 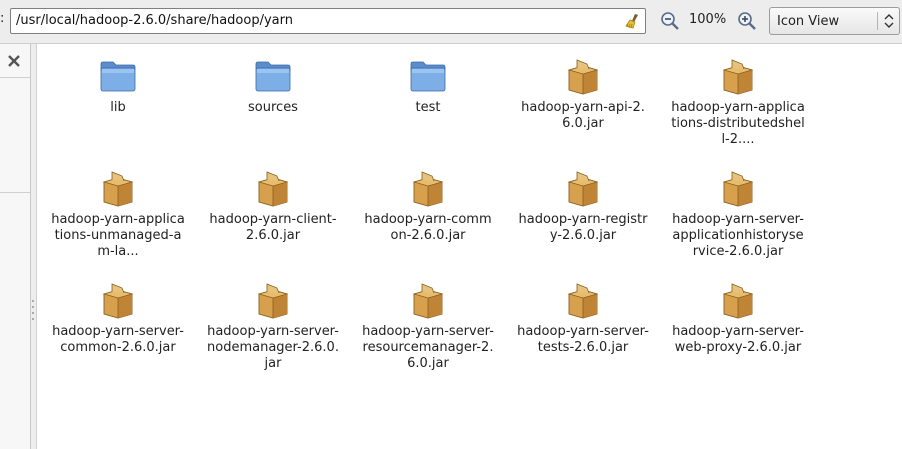 I want to click on broom-icon, so click(x=633, y=21).